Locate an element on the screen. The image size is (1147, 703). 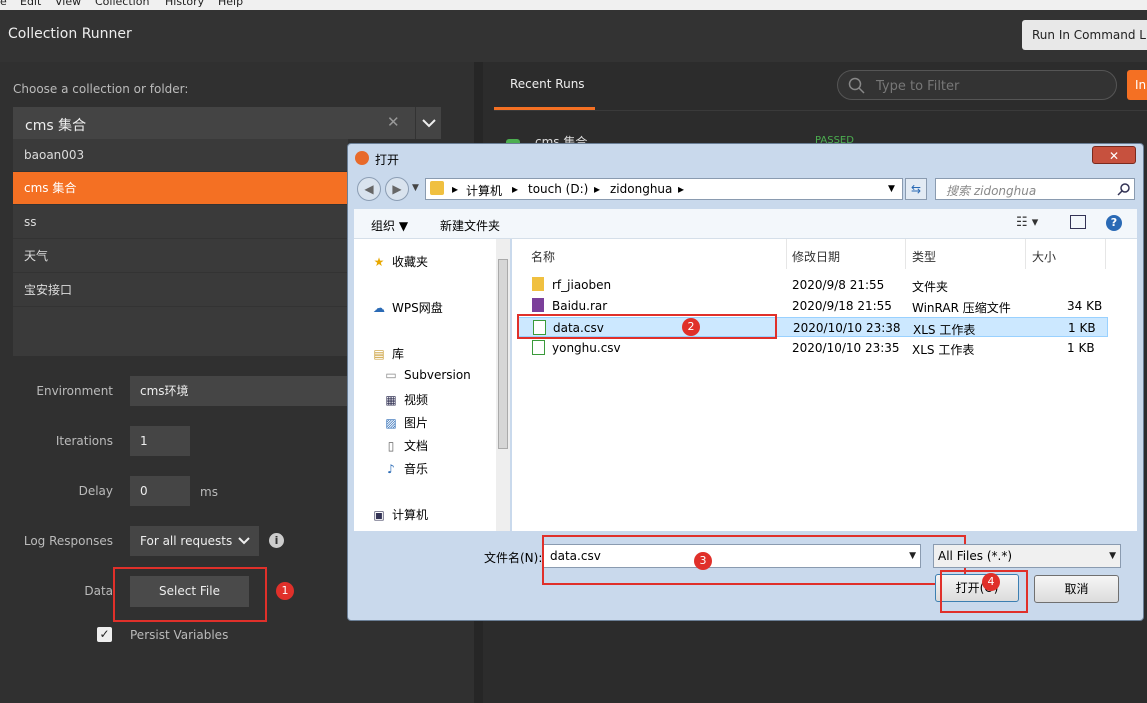
clear-icon: ✕ is located at coordinates (393, 122).